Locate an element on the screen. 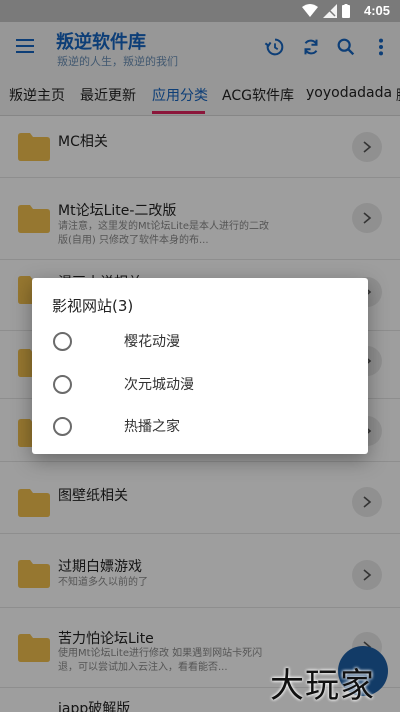 The image size is (400, 712). dialog-title: 影视网站(3) is located at coordinates (93, 306).